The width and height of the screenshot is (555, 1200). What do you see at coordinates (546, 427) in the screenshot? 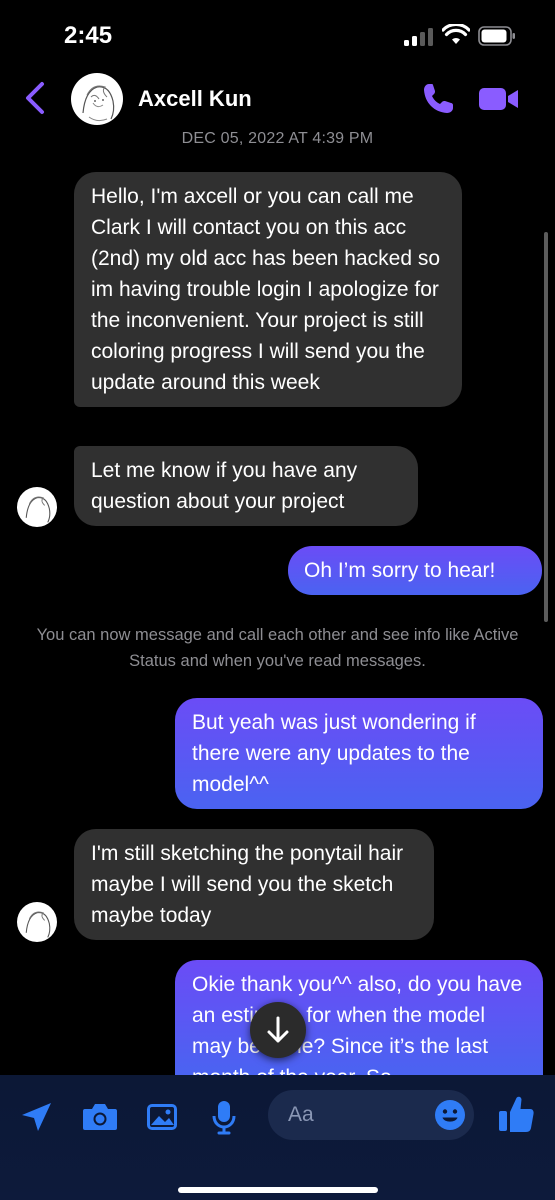
I see `scrollbar` at bounding box center [546, 427].